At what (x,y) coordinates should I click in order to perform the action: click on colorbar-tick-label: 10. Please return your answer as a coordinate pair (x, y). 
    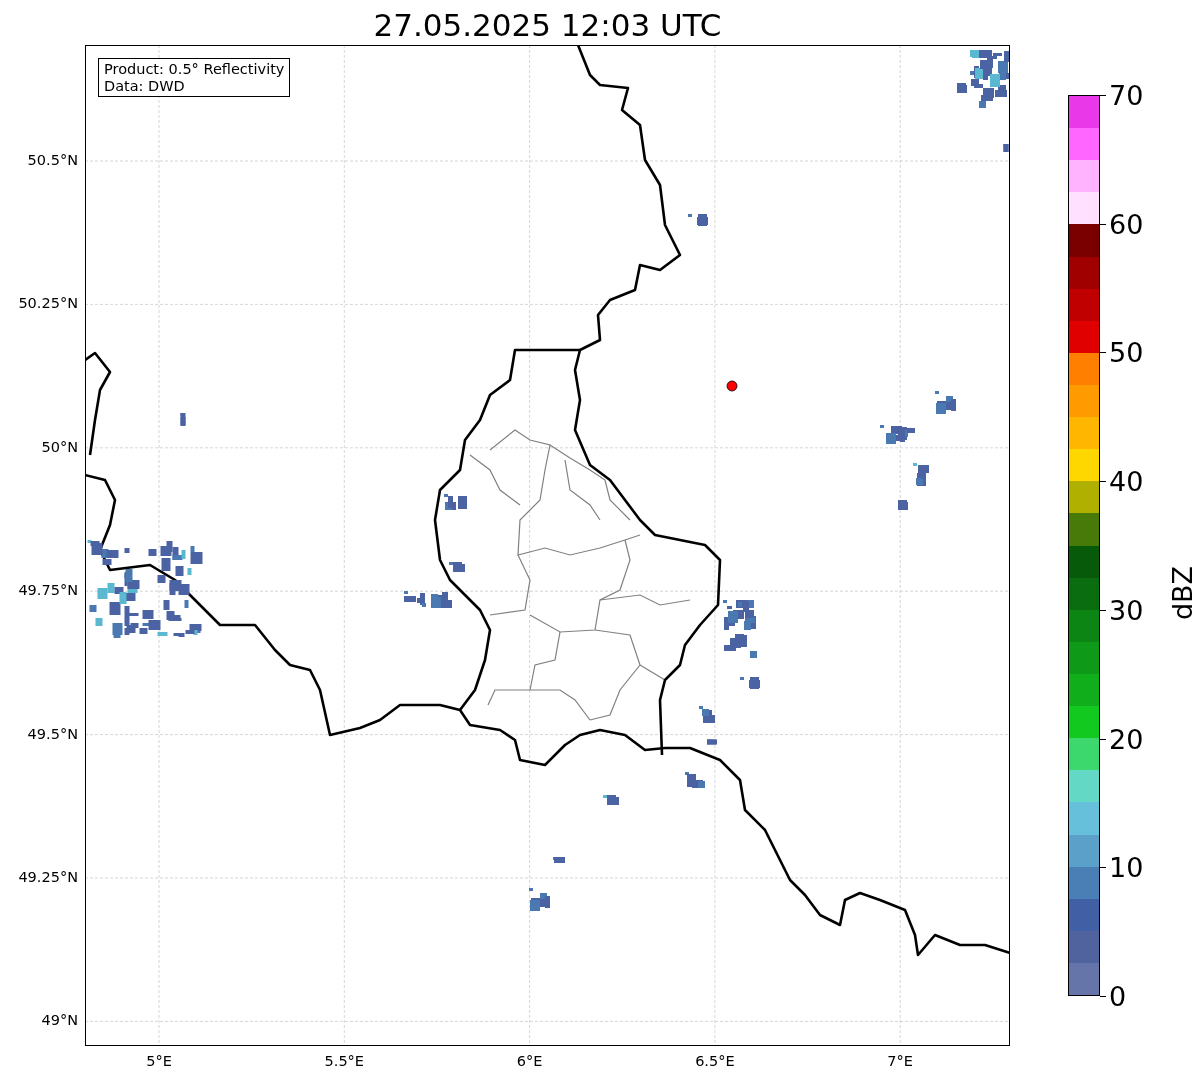
    Looking at the image, I should click on (1126, 867).